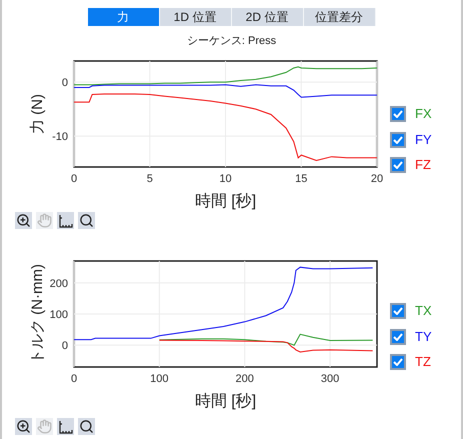 The image size is (463, 439). What do you see at coordinates (149, 179) in the screenshot?
I see `tick-label: 5` at bounding box center [149, 179].